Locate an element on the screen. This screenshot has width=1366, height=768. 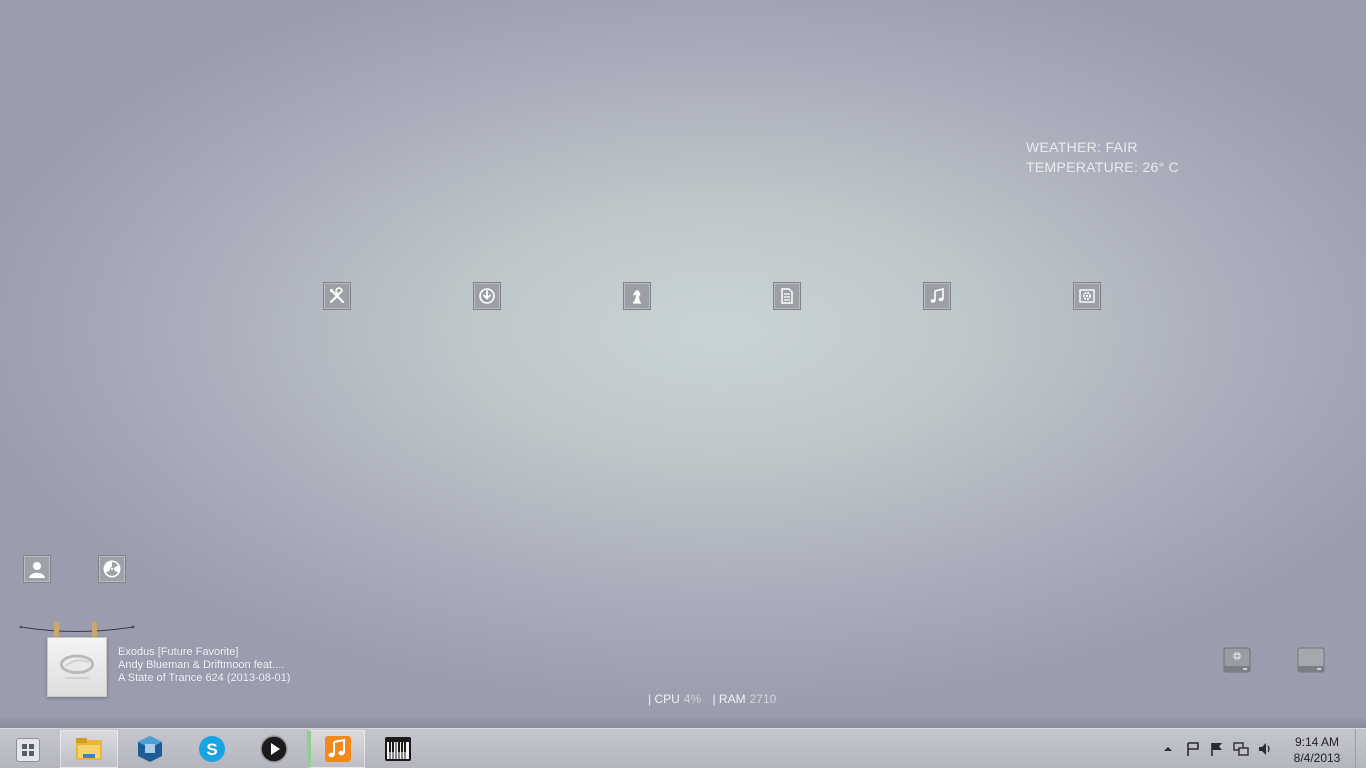
file-explorer-icon is located at coordinates (89, 749).